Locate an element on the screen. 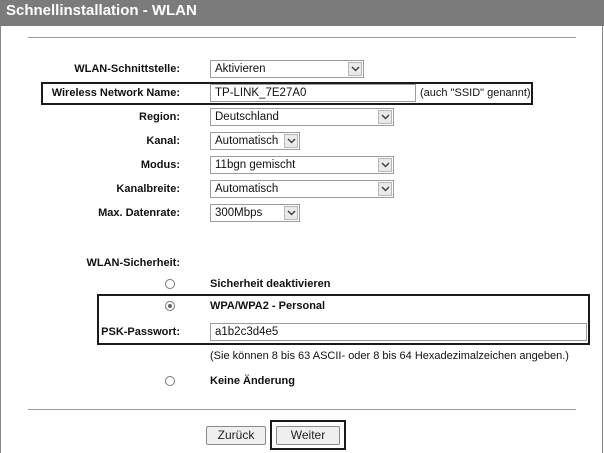 This screenshot has height=453, width=604. interface-label: WLAN-Schnittstelle: is located at coordinates (127, 69).